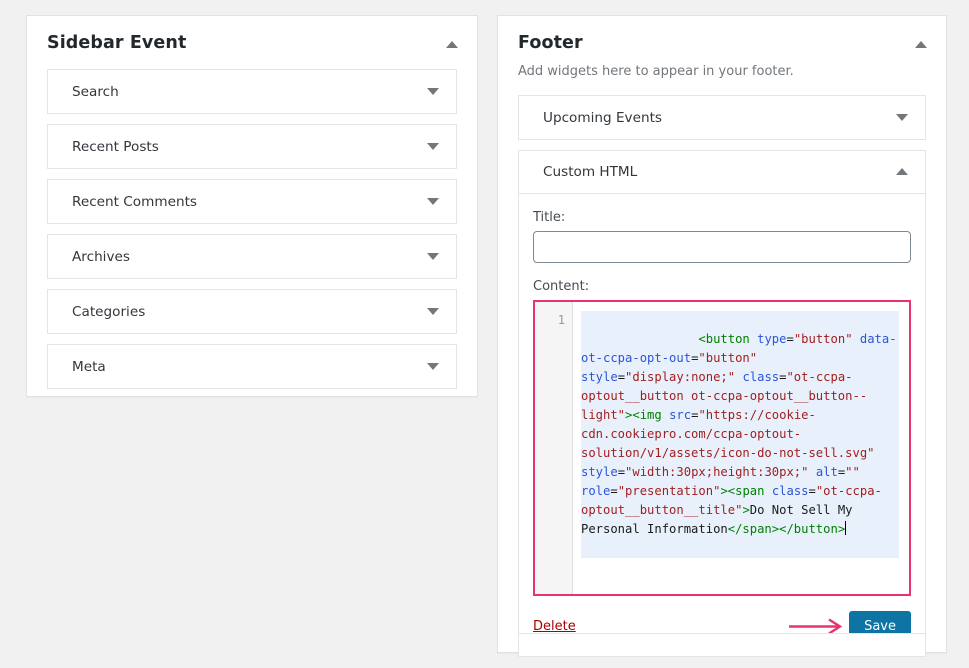 The height and width of the screenshot is (668, 969). I want to click on widget-title: Archives, so click(101, 256).